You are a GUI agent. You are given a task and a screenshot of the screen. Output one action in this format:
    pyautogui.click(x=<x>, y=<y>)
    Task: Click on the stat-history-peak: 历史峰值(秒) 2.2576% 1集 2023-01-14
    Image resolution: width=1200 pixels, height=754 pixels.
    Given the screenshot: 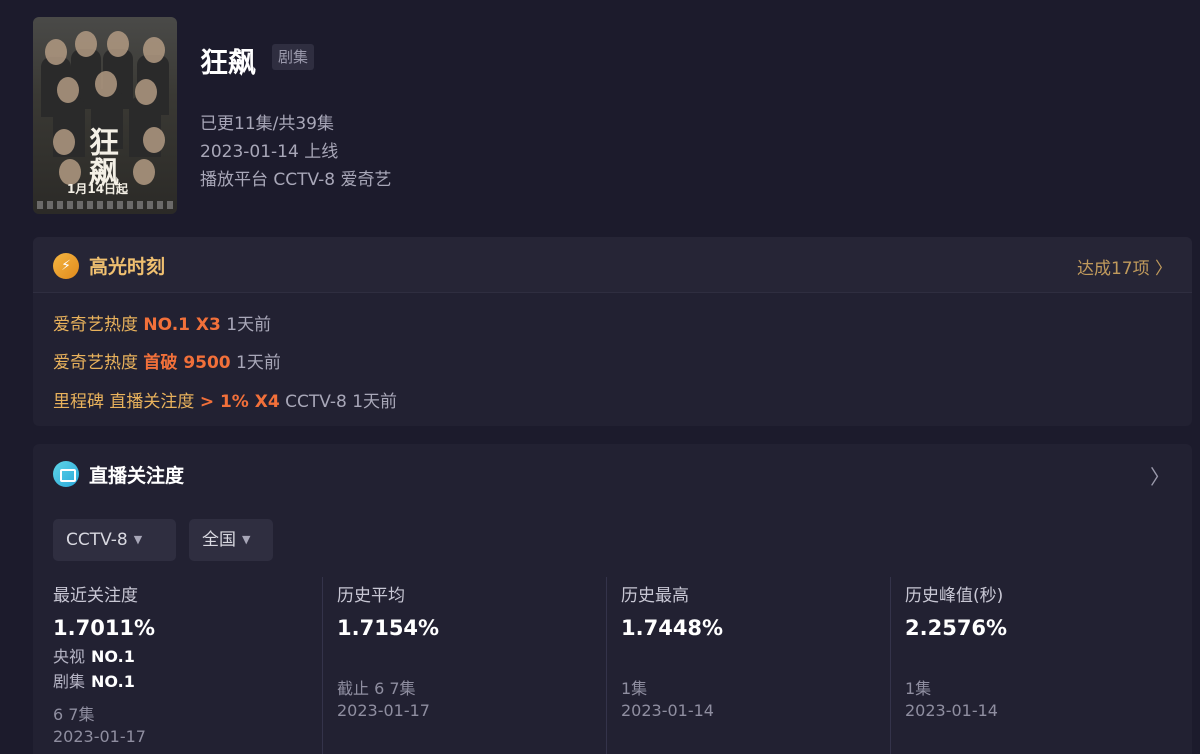 What is the action you would take?
    pyautogui.click(x=1032, y=665)
    